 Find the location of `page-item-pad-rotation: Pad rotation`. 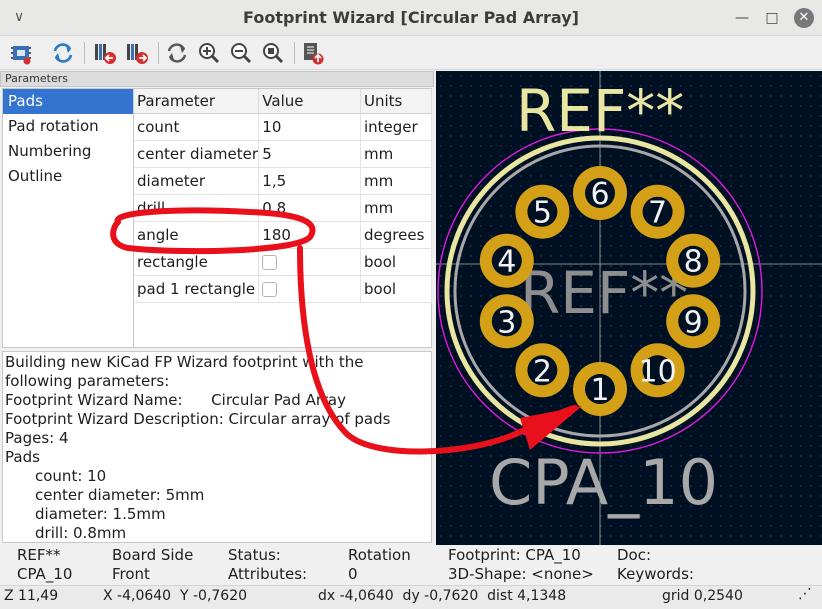

page-item-pad-rotation: Pad rotation is located at coordinates (68, 126).